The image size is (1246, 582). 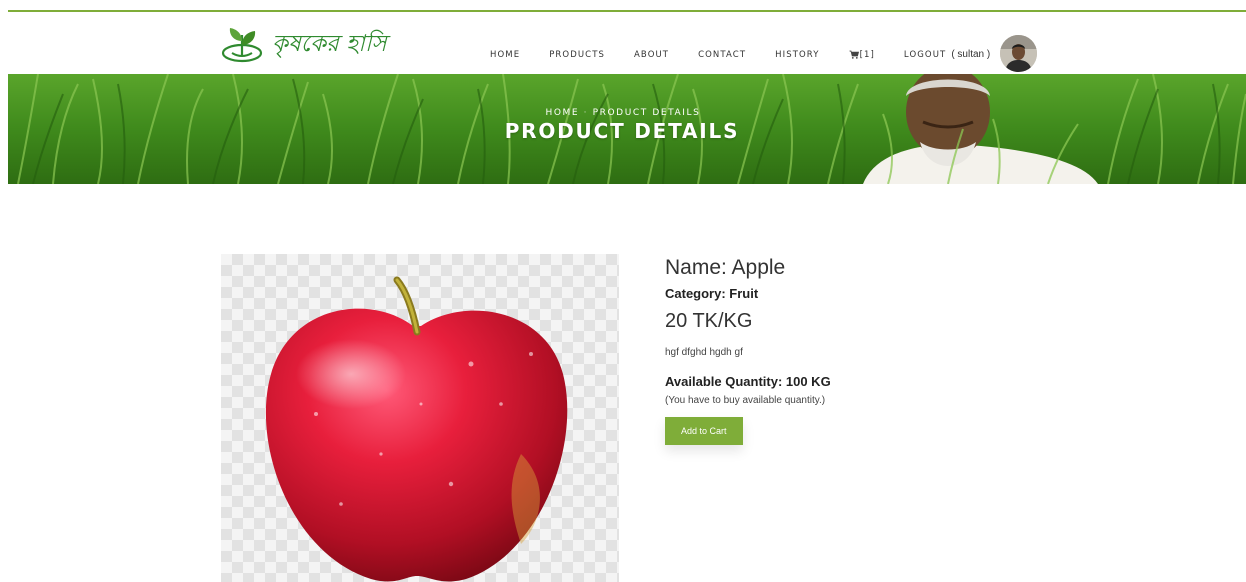 I want to click on product-price: 20 TK/KG, so click(x=709, y=321).